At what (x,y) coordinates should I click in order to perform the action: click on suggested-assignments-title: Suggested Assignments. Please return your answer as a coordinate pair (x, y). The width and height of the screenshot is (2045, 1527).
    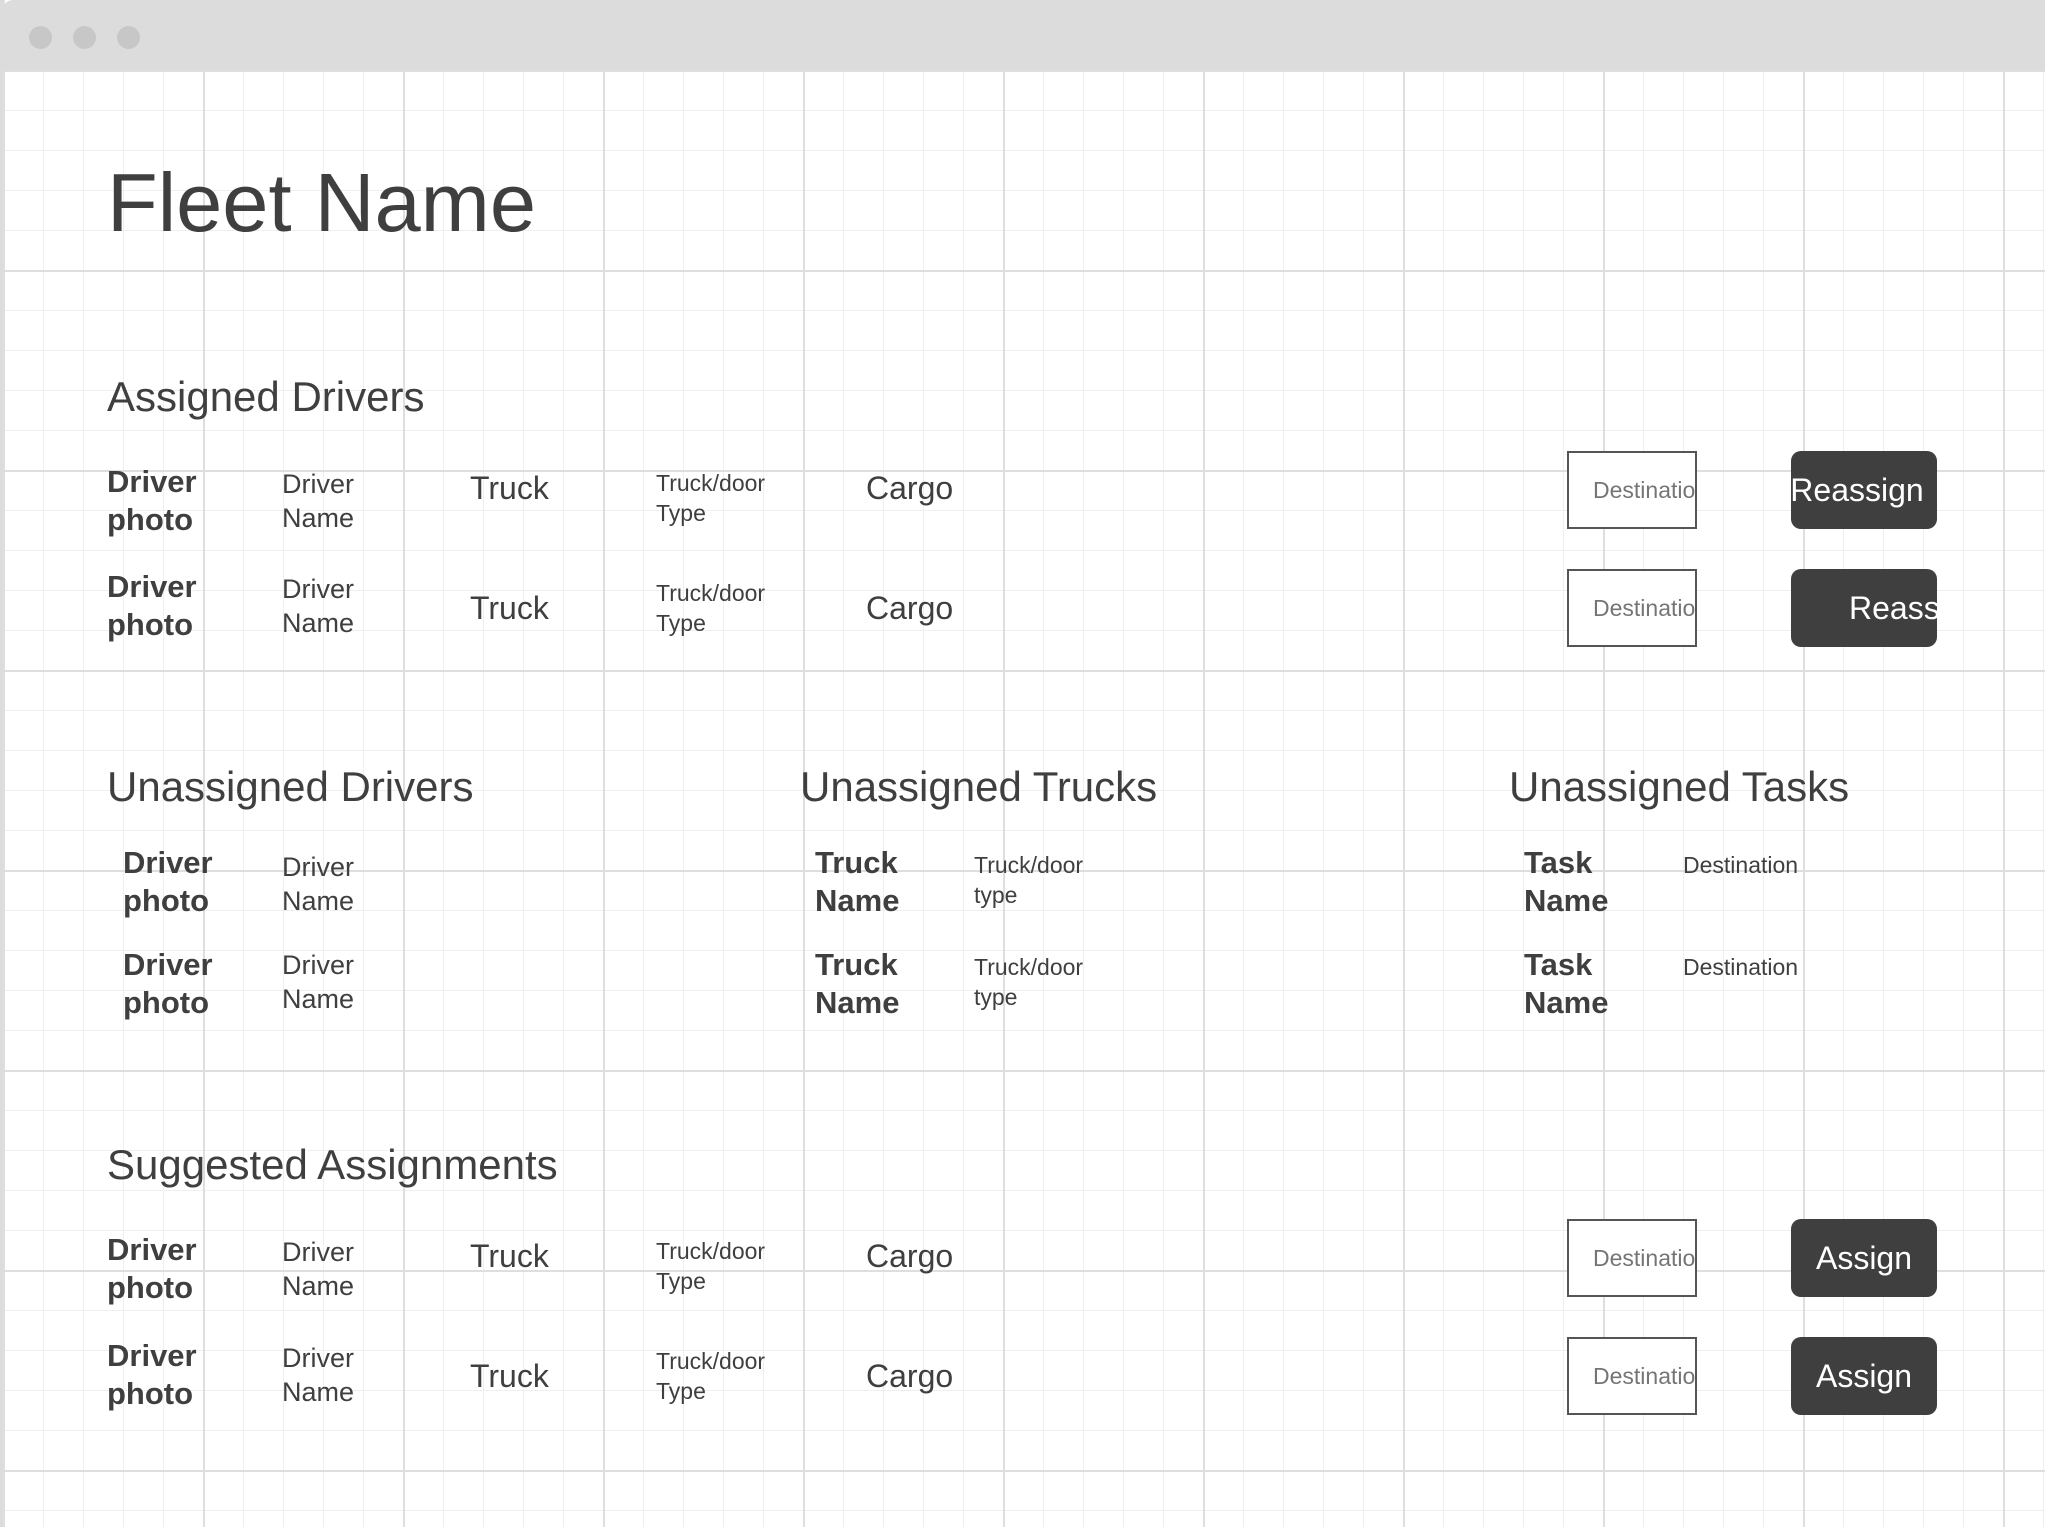
    Looking at the image, I should click on (332, 1164).